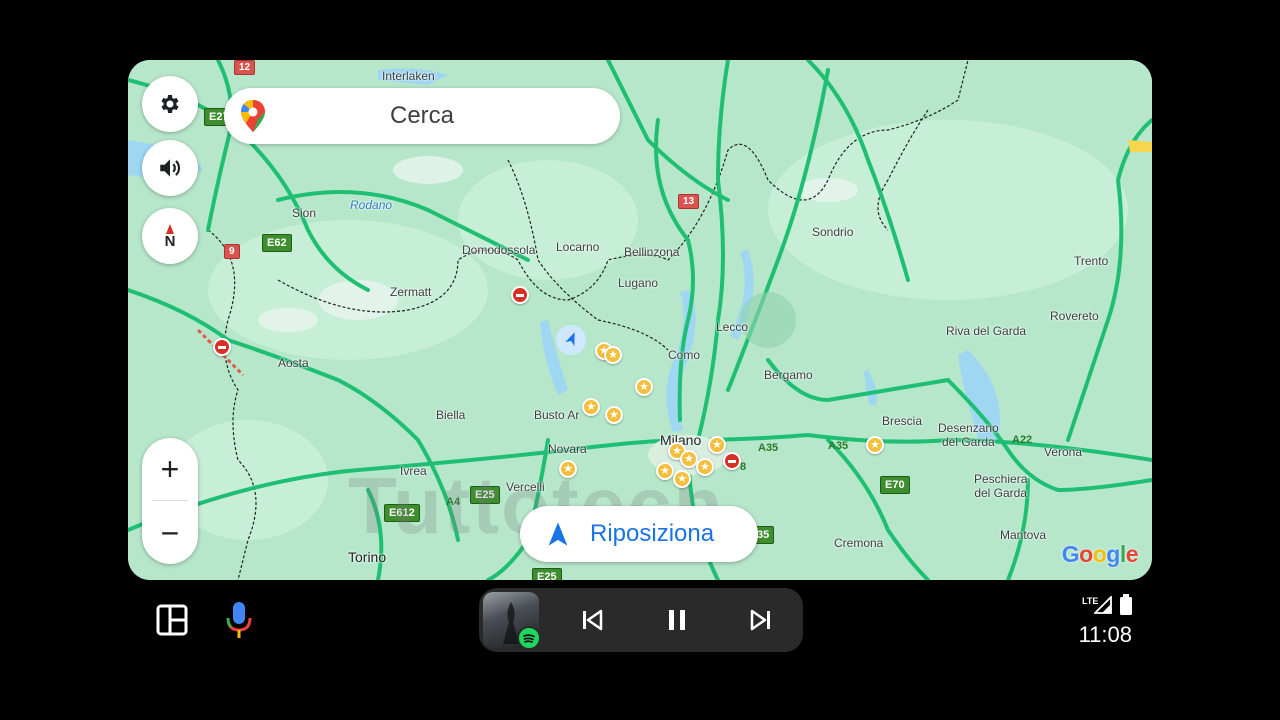 The height and width of the screenshot is (720, 1280). I want to click on pause-button, so click(677, 620).